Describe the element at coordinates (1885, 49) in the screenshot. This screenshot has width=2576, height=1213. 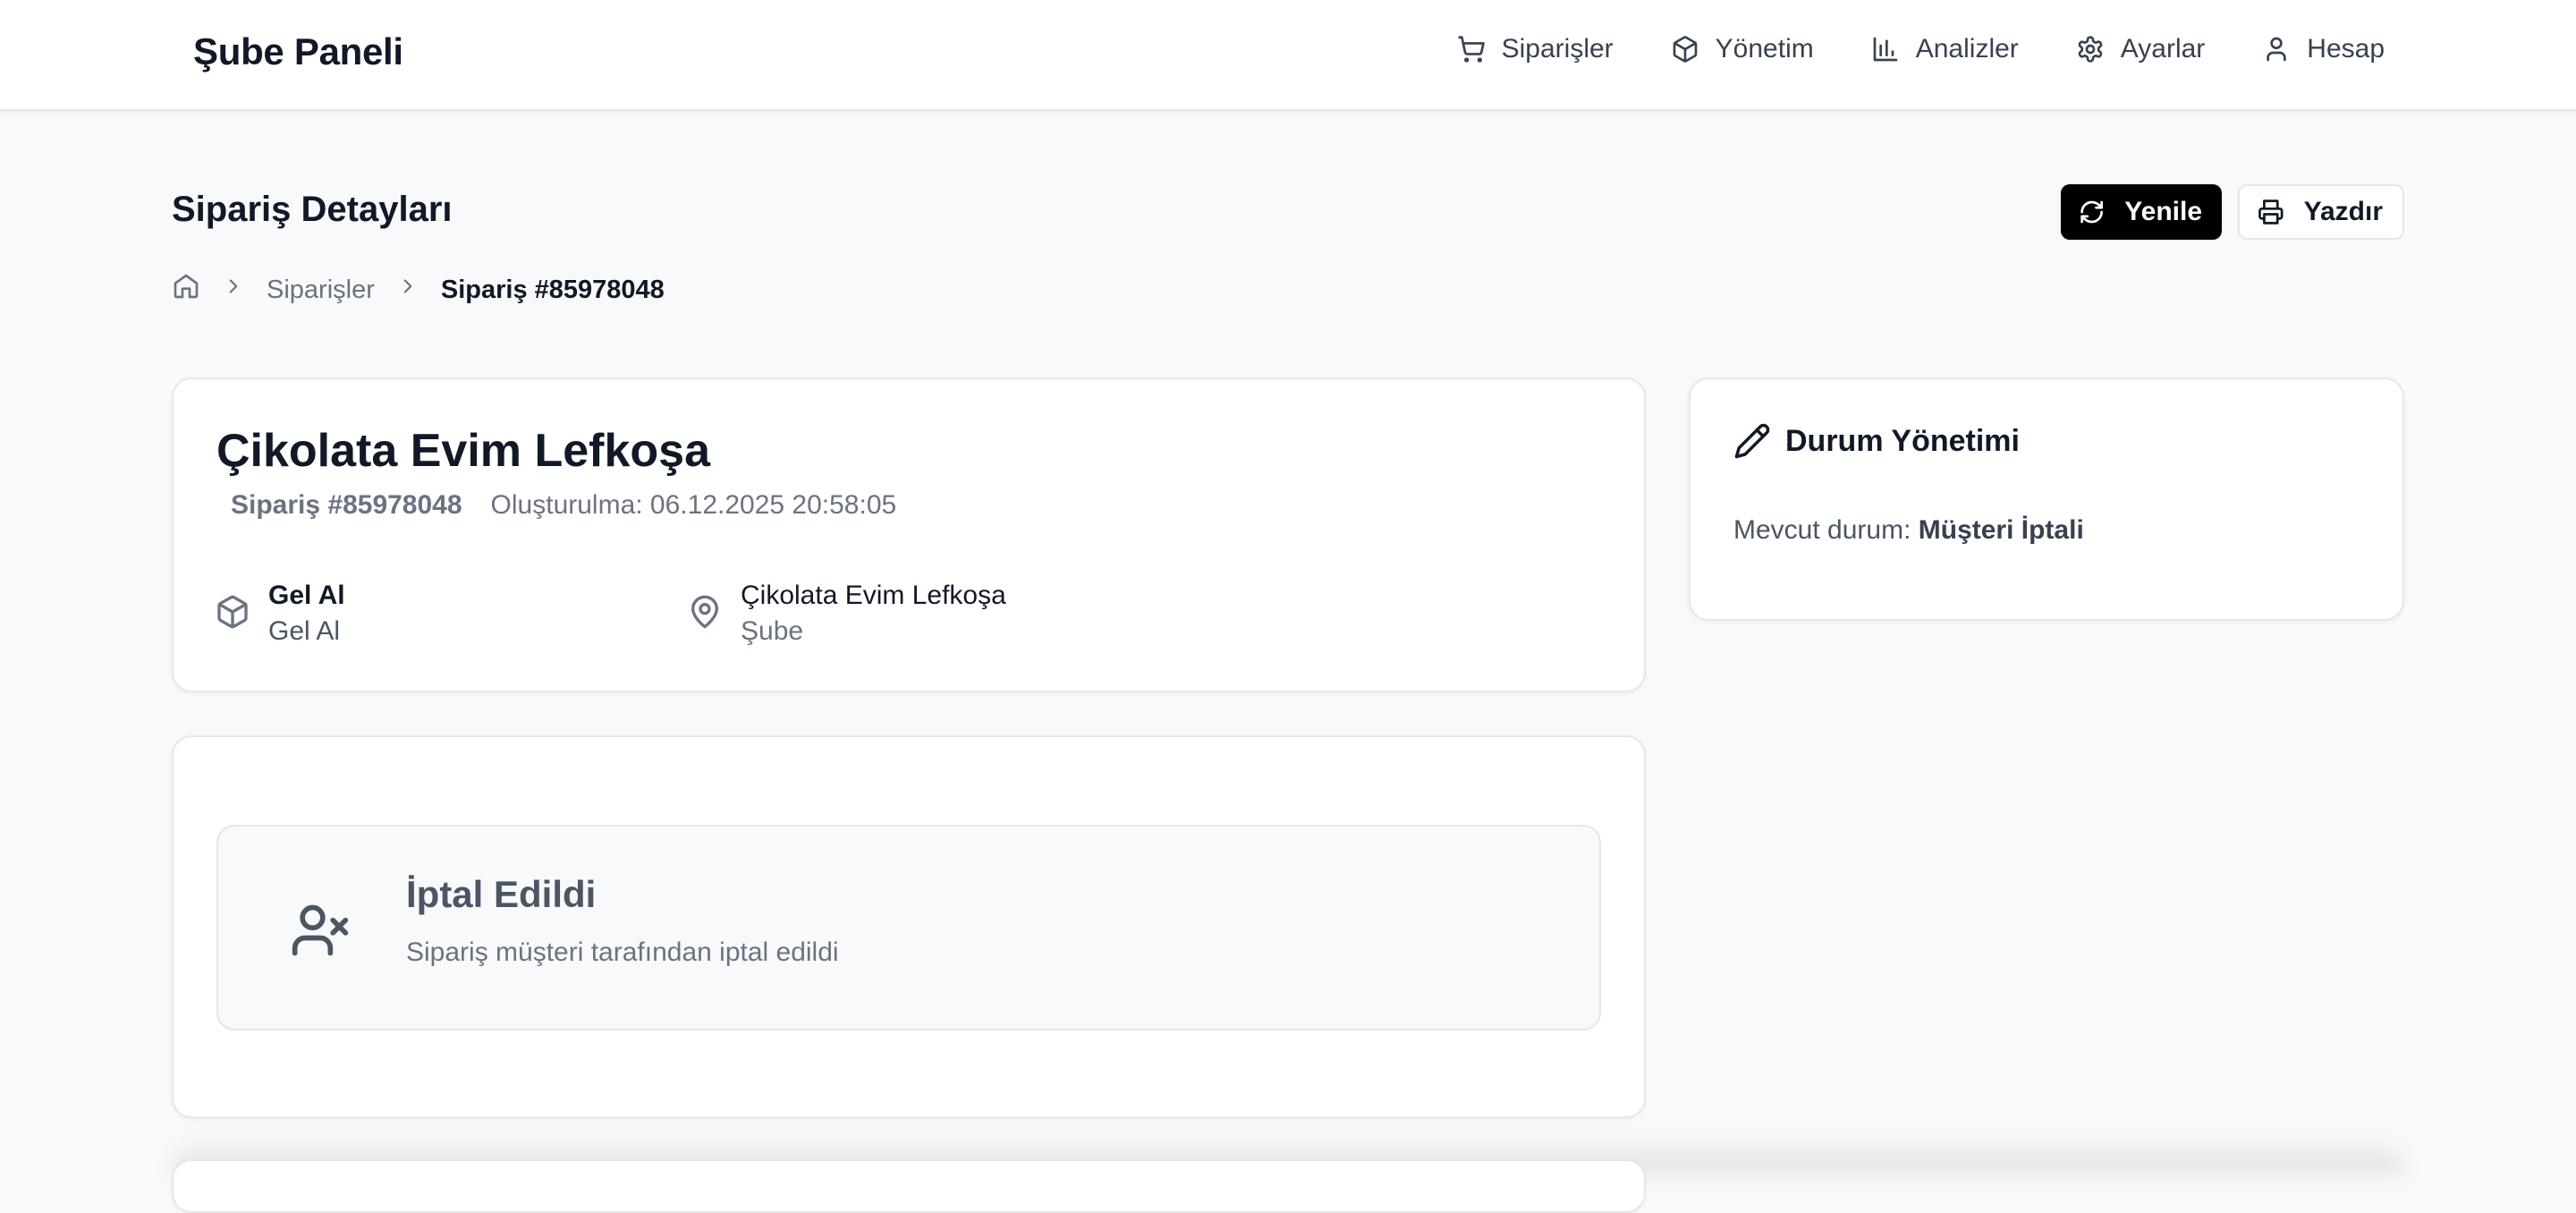
I see `bar-chart-icon` at that location.